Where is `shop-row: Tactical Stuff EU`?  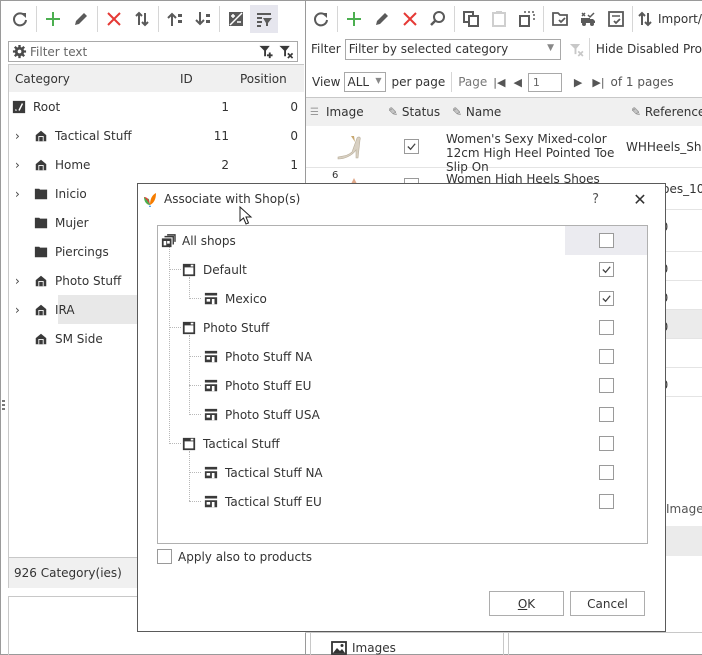
shop-row: Tactical Stuff EU is located at coordinates (402, 501).